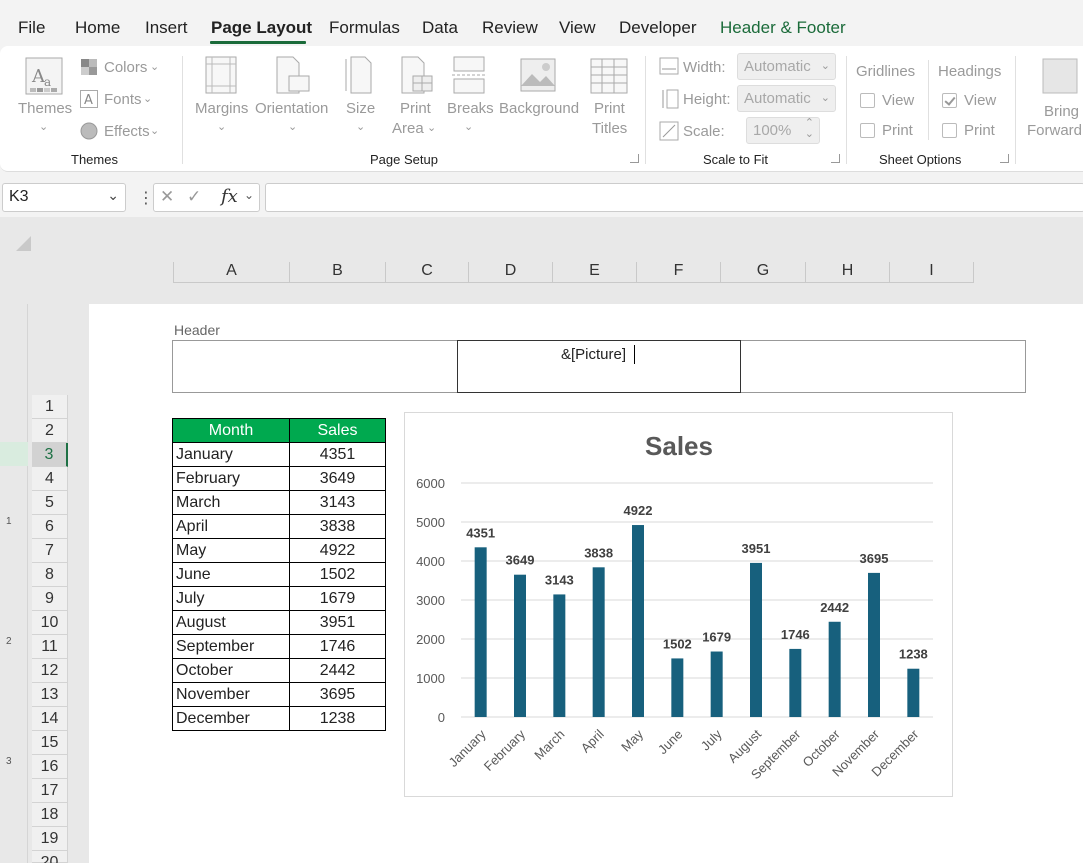  Describe the element at coordinates (154, 130) in the screenshot. I see `effects-chevron-icon: ⌄` at that location.